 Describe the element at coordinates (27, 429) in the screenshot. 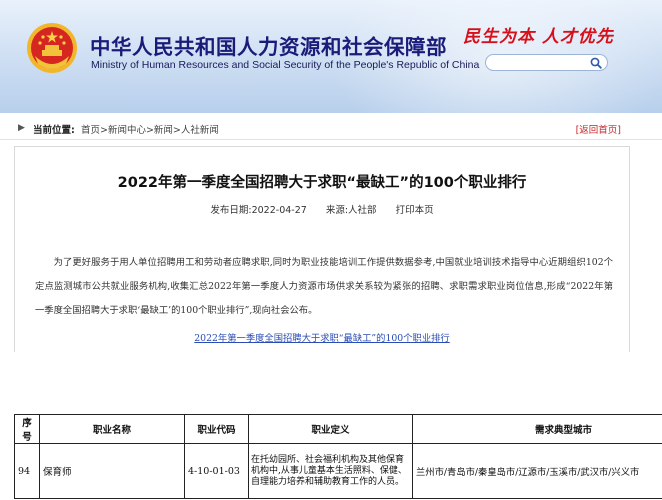

I see `header-rank: 序号` at that location.